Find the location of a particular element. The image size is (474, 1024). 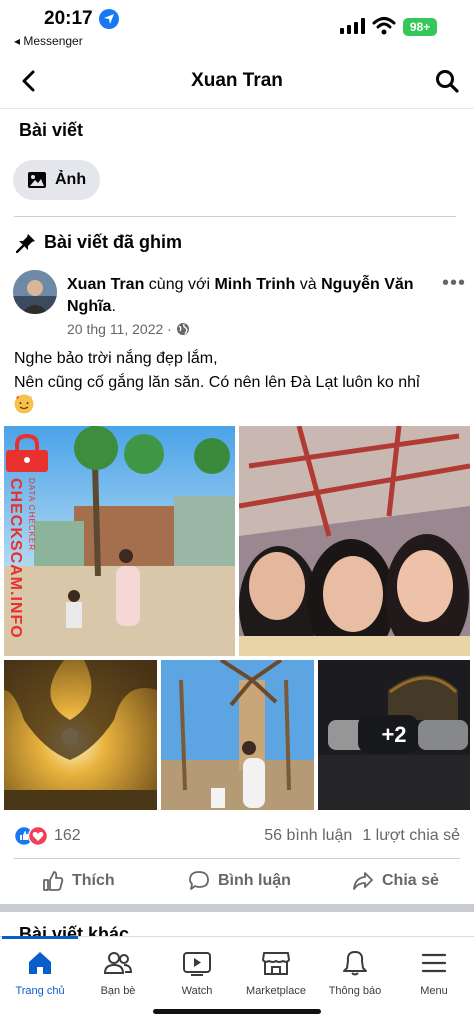

tab-home-label: Trang chủ is located at coordinates (40, 991).